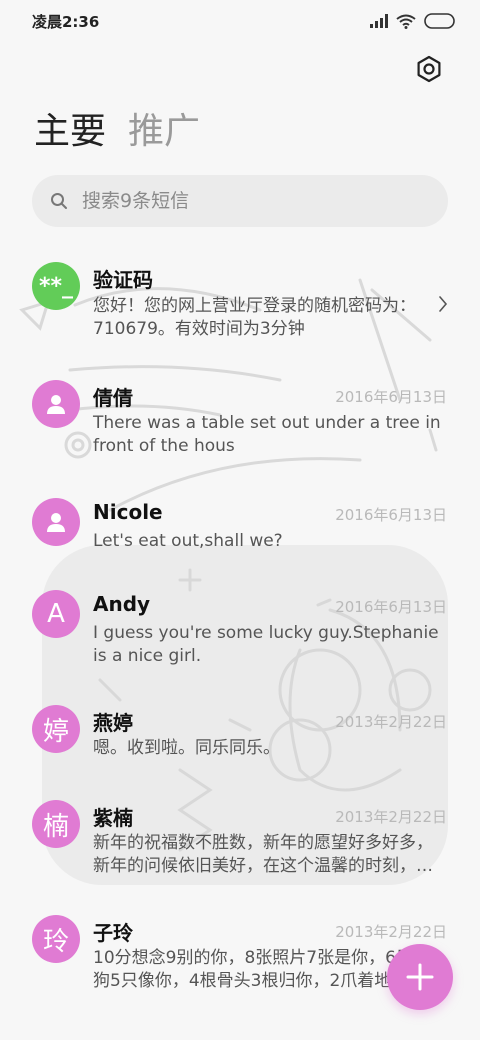 The height and width of the screenshot is (1040, 480). What do you see at coordinates (406, 21) in the screenshot?
I see `wifi-icon` at bounding box center [406, 21].